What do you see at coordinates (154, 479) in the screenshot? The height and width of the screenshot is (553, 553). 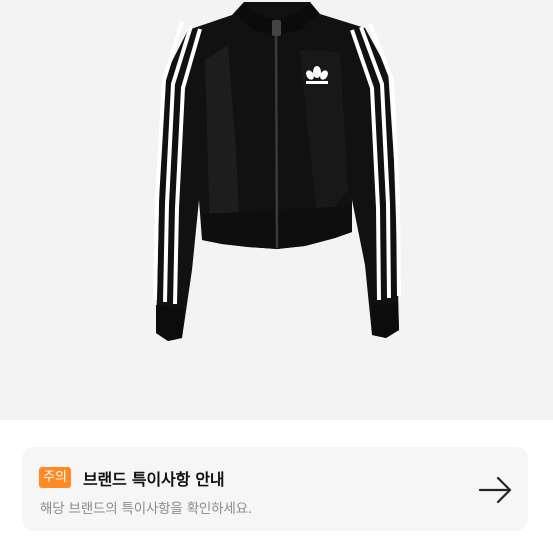 I see `notice-title: 브랜드 특이사항 안내` at bounding box center [154, 479].